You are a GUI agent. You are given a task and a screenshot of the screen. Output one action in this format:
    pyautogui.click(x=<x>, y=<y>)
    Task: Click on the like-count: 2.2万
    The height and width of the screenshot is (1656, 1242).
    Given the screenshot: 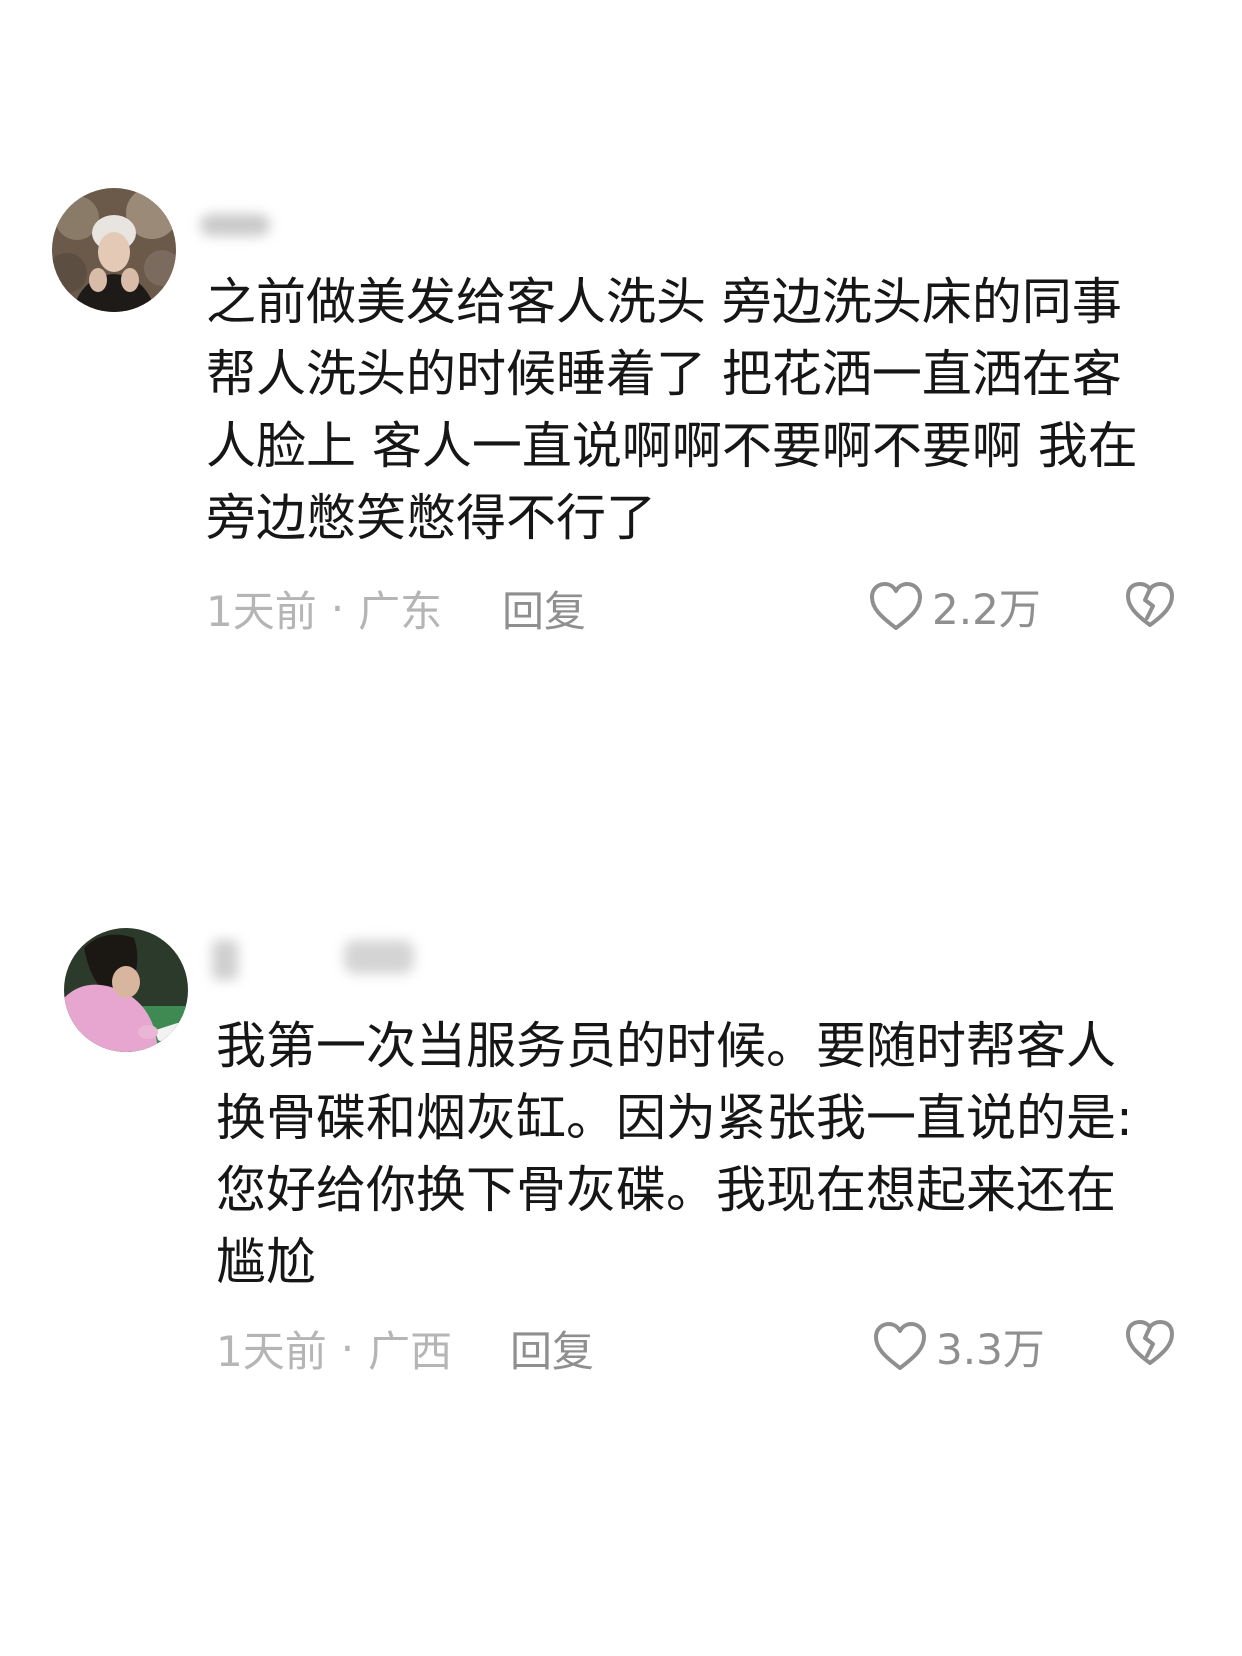 What is the action you would take?
    pyautogui.click(x=986, y=609)
    